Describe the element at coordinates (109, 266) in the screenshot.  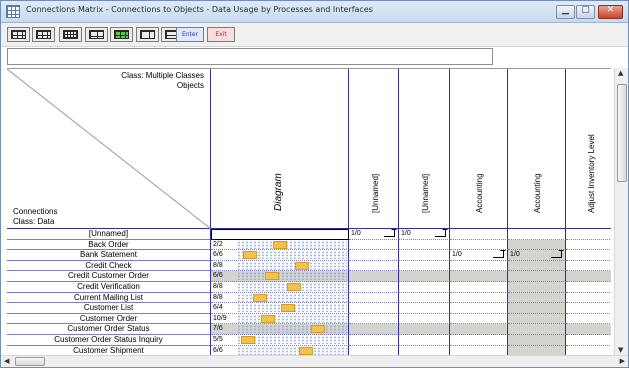
I see `row-header: Credit Check` at that location.